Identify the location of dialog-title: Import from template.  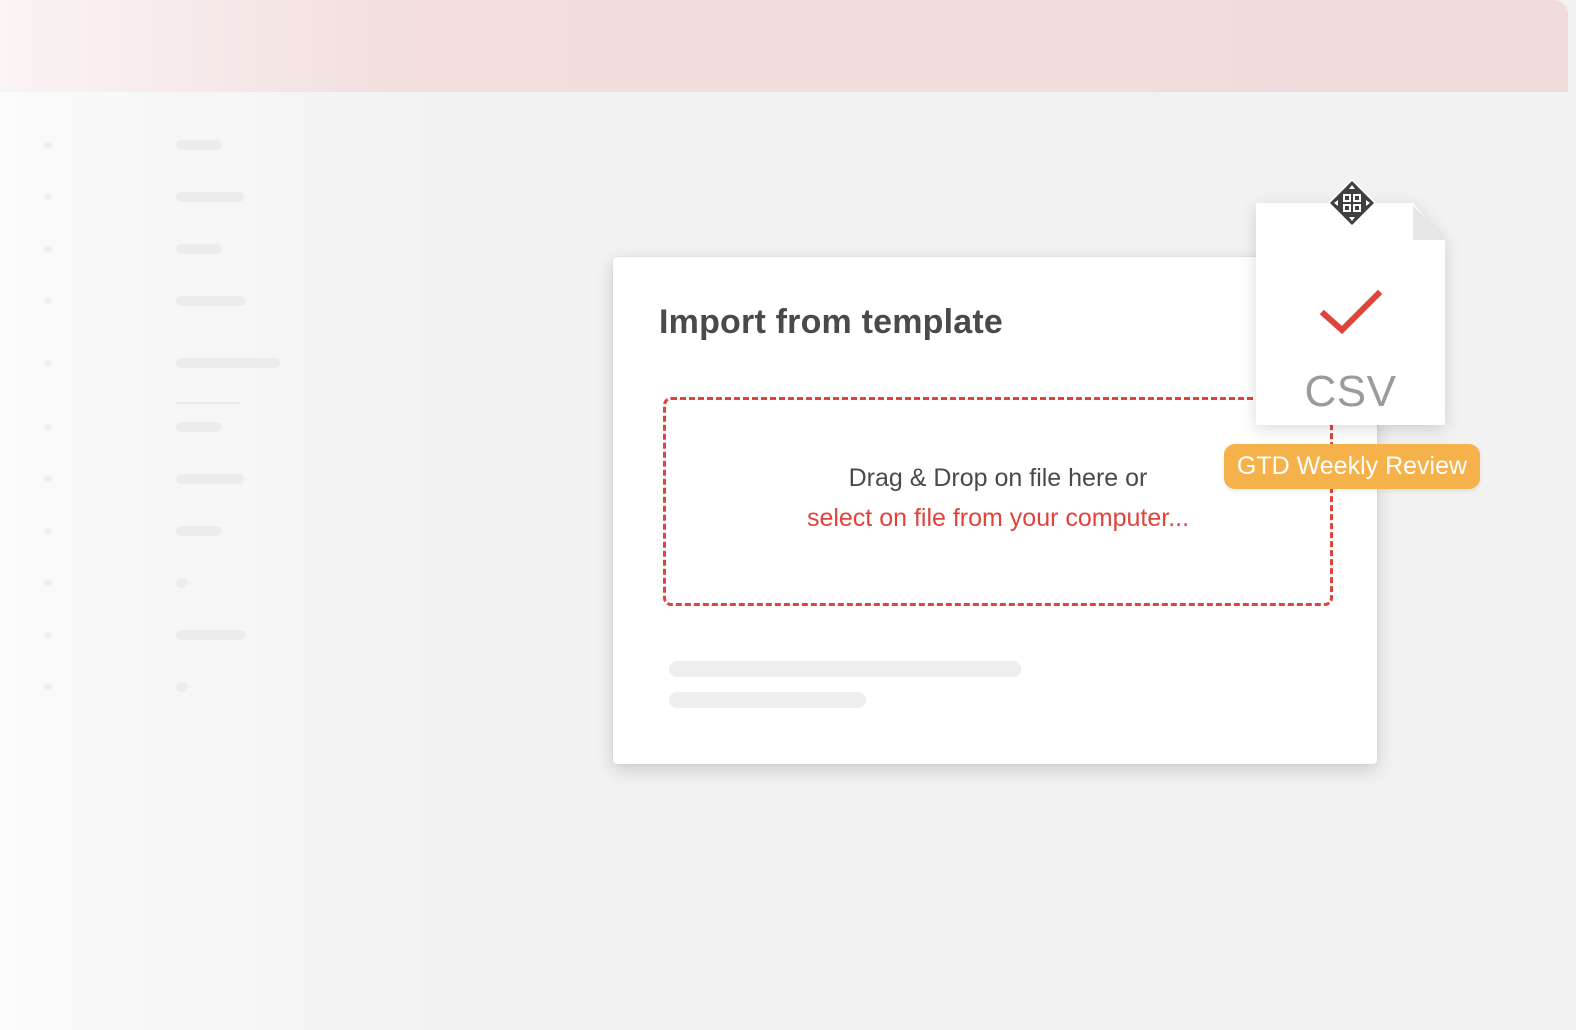
(831, 322).